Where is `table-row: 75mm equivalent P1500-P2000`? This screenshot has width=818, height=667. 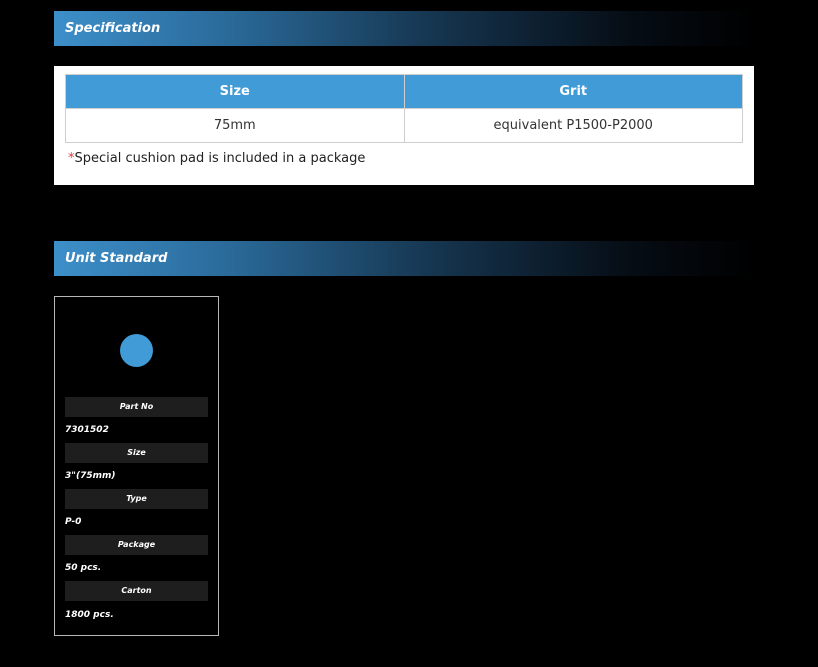 table-row: 75mm equivalent P1500-P2000 is located at coordinates (404, 125).